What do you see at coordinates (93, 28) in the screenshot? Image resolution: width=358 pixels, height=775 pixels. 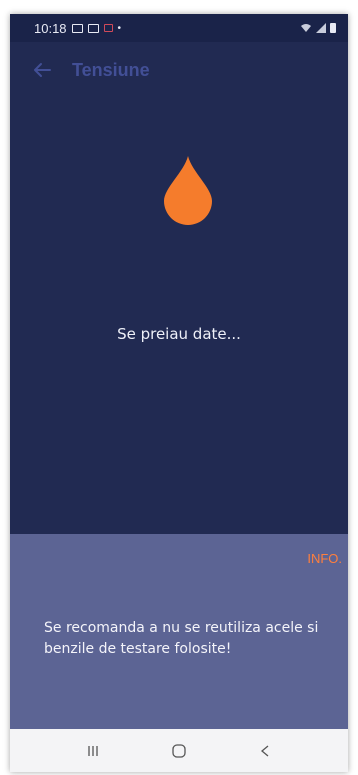 I see `gallery-icon` at bounding box center [93, 28].